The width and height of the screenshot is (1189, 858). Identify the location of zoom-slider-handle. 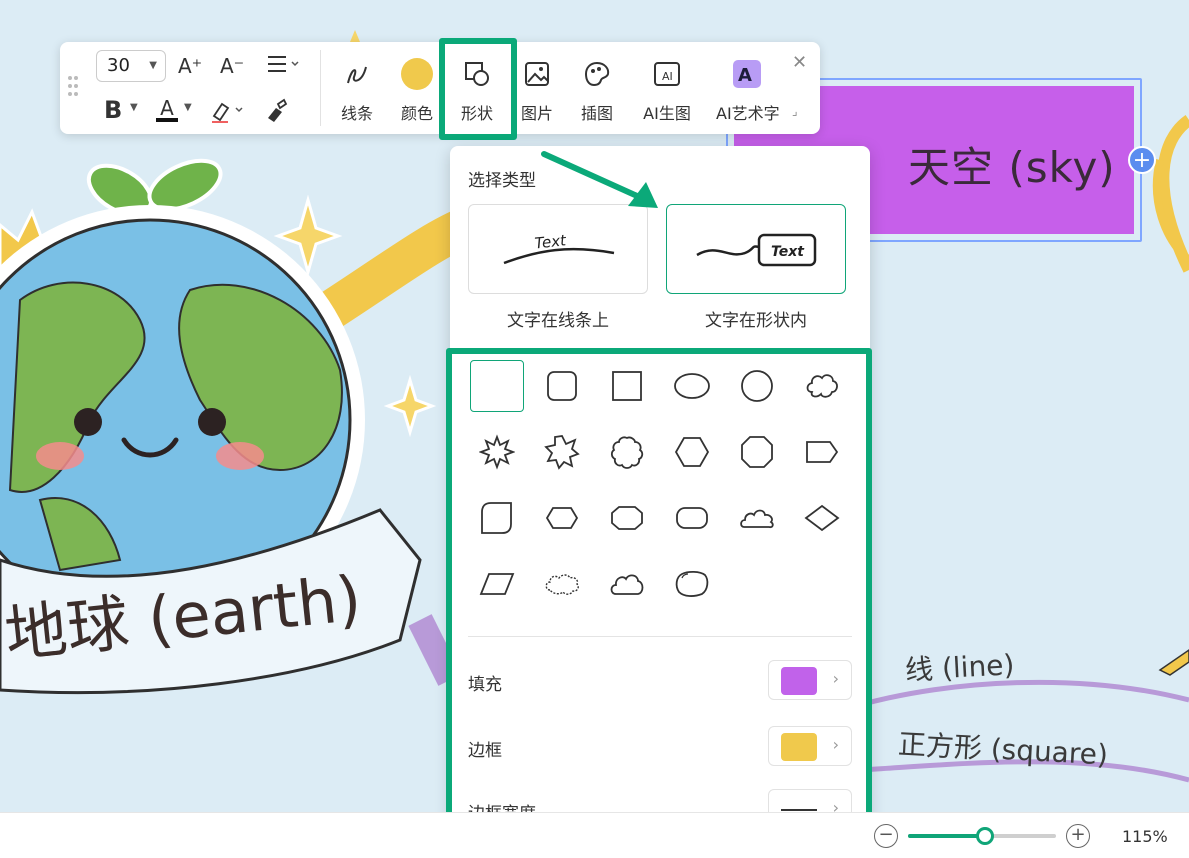
(984, 836).